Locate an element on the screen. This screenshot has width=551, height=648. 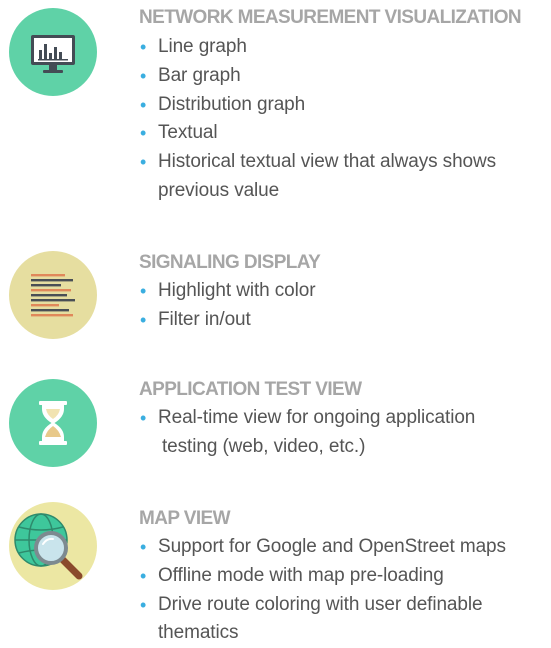
monitor-chart-icon is located at coordinates (53, 52).